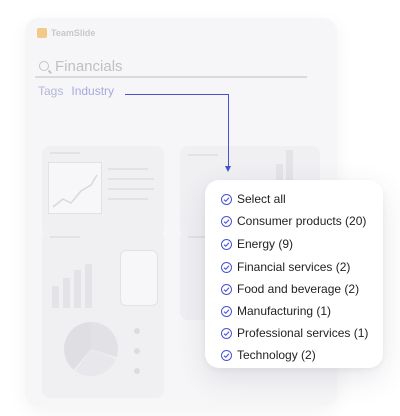  Describe the element at coordinates (303, 333) in the screenshot. I see `option-label: Professional services (1)` at that location.